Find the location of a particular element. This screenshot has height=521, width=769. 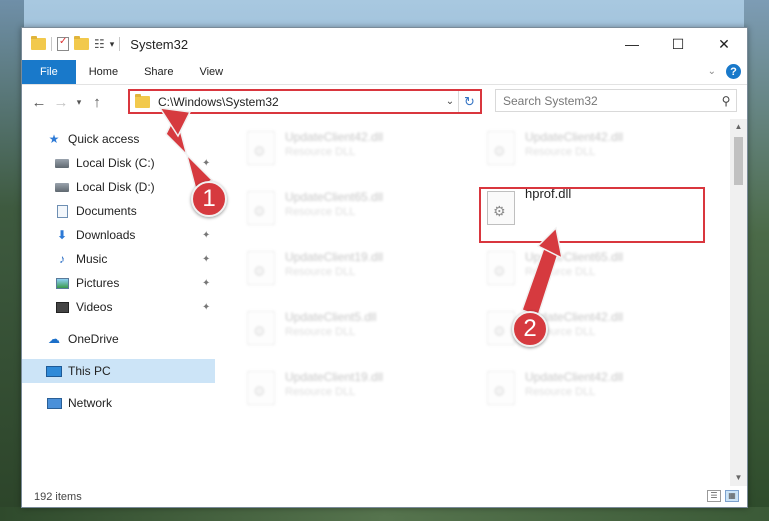

search-icon: ⚲ is located at coordinates (726, 101).